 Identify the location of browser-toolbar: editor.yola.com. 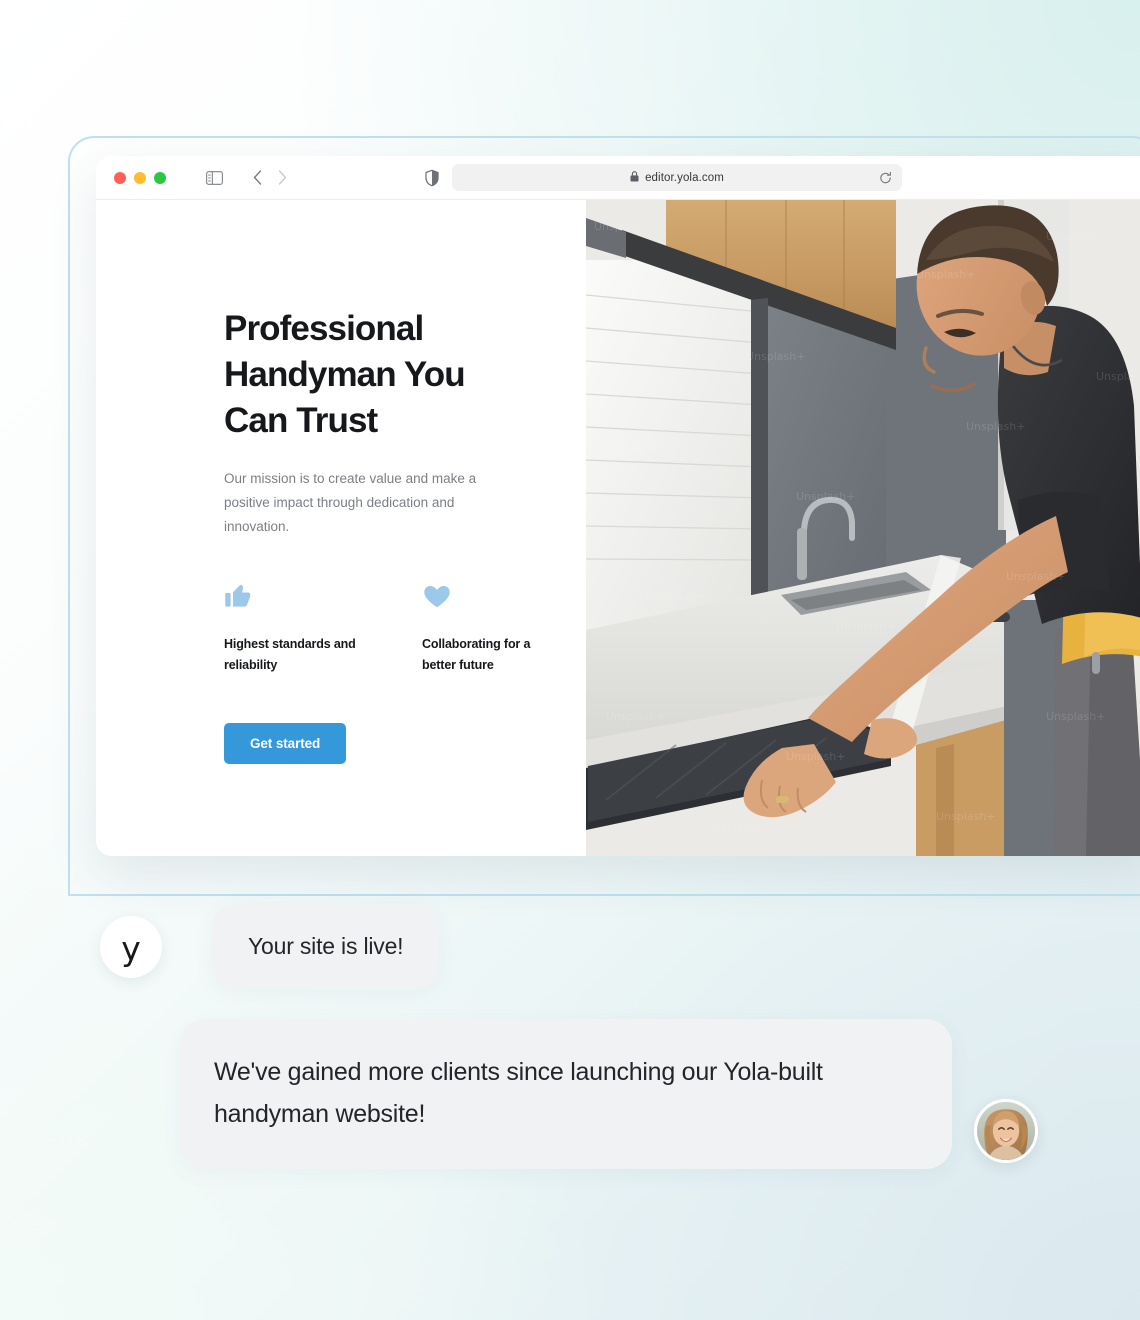
(618, 178).